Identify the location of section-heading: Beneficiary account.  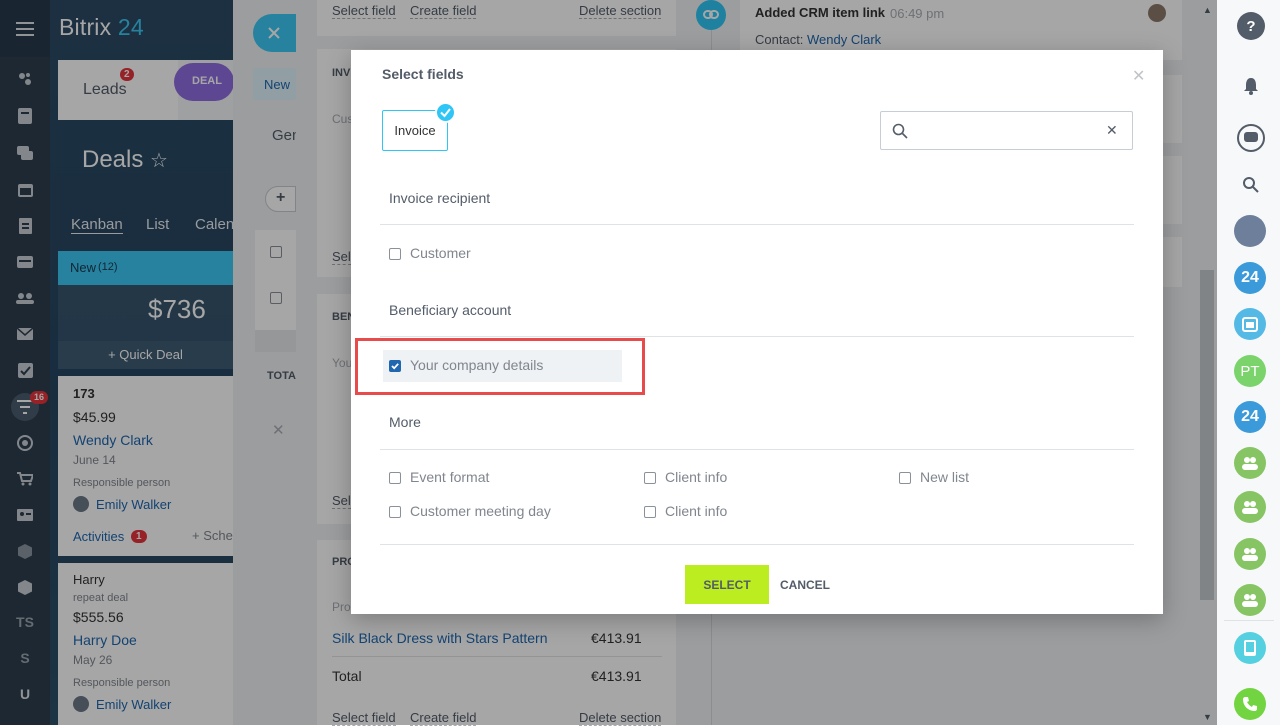
(450, 310).